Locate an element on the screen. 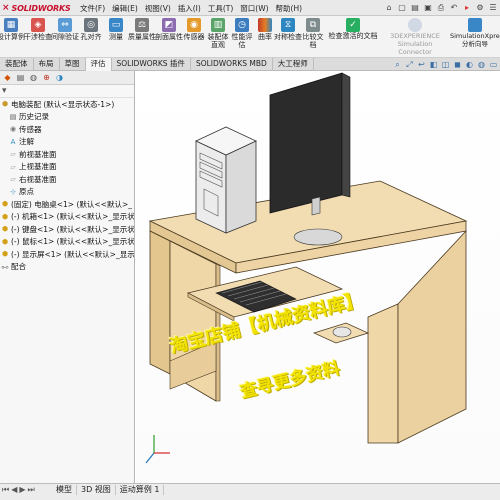 This screenshot has height=500, width=500. tree-item-mouse: ⬢ (-) 鼠标<1> (默认<<默认>_显示状 is located at coordinates (67, 242).